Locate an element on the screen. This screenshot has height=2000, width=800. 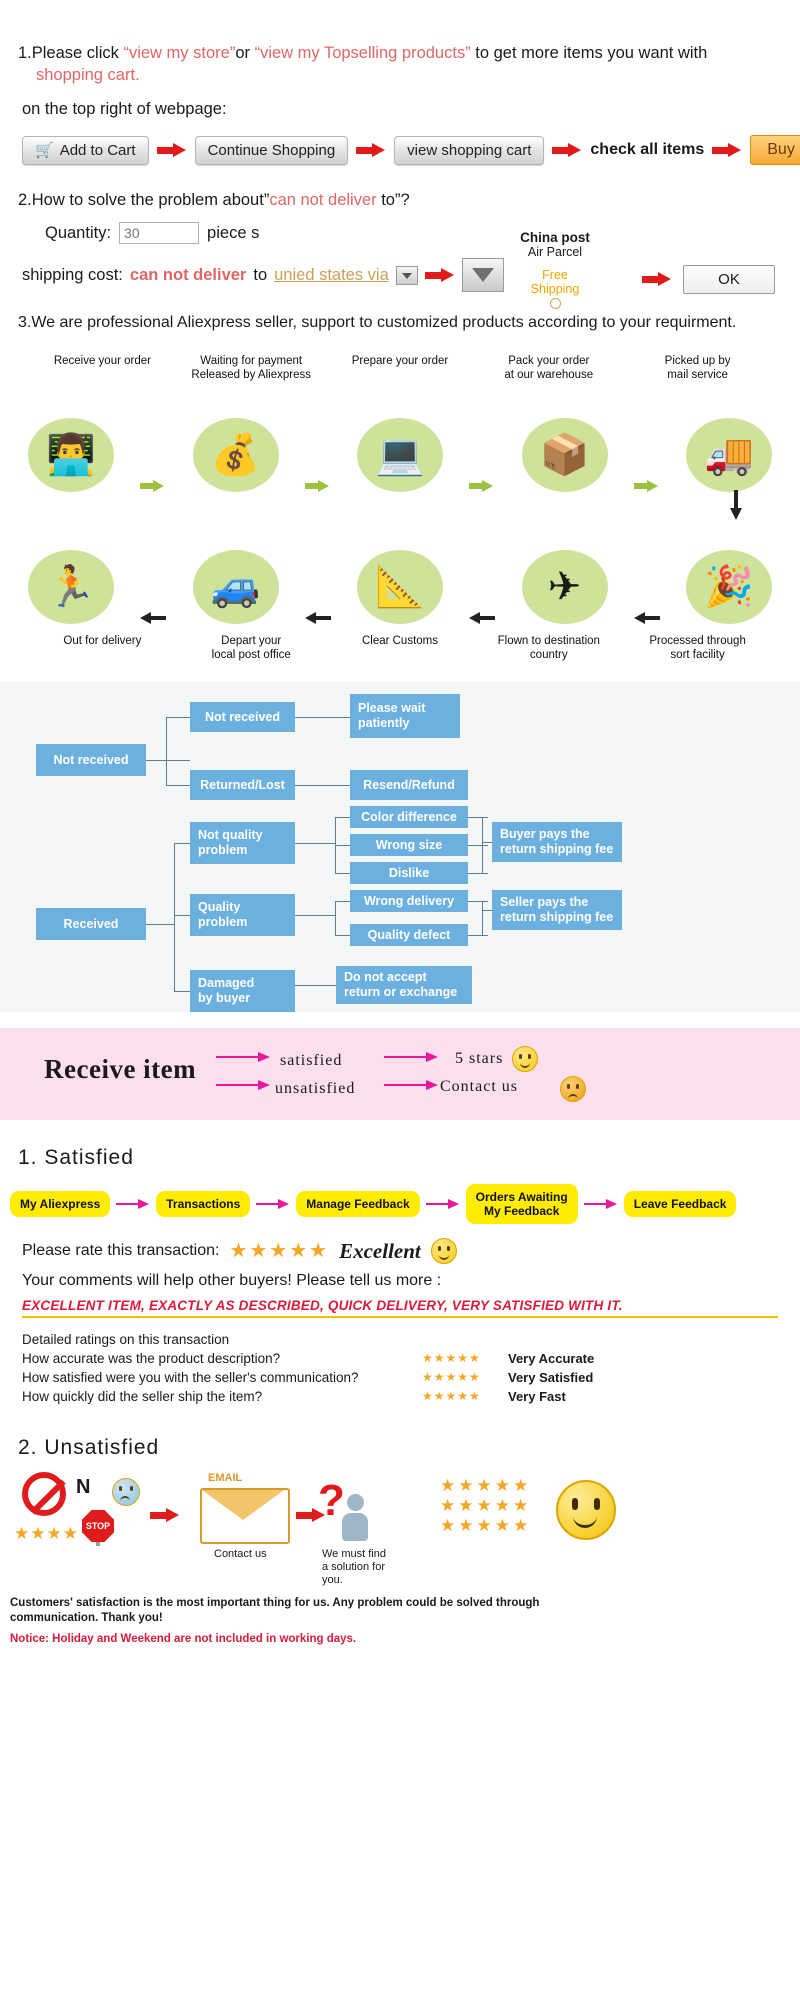
chip-transactions: Transactions is located at coordinates (203, 1204).